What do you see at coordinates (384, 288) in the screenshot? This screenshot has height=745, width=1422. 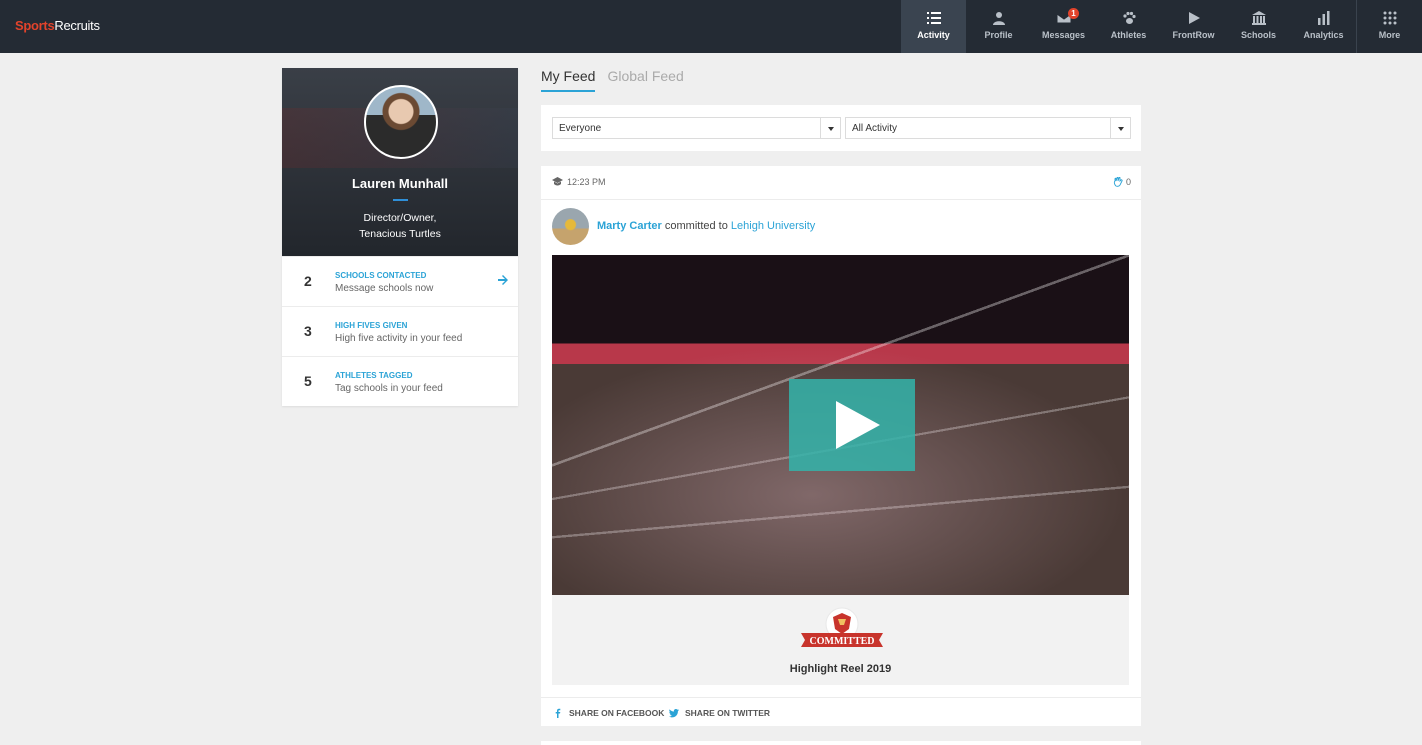 I see `stat-subtitle: Message schools now` at bounding box center [384, 288].